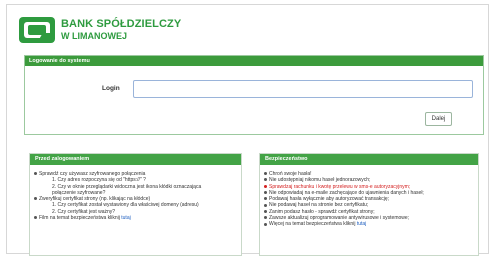 The image size is (495, 256). What do you see at coordinates (111, 88) in the screenshot?
I see `login-label: Login` at bounding box center [111, 88].